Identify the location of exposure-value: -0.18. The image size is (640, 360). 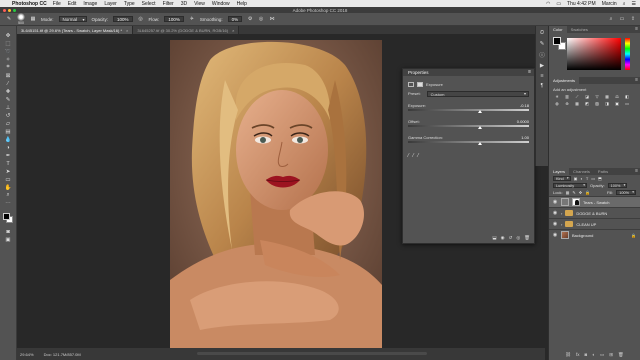
(524, 105).